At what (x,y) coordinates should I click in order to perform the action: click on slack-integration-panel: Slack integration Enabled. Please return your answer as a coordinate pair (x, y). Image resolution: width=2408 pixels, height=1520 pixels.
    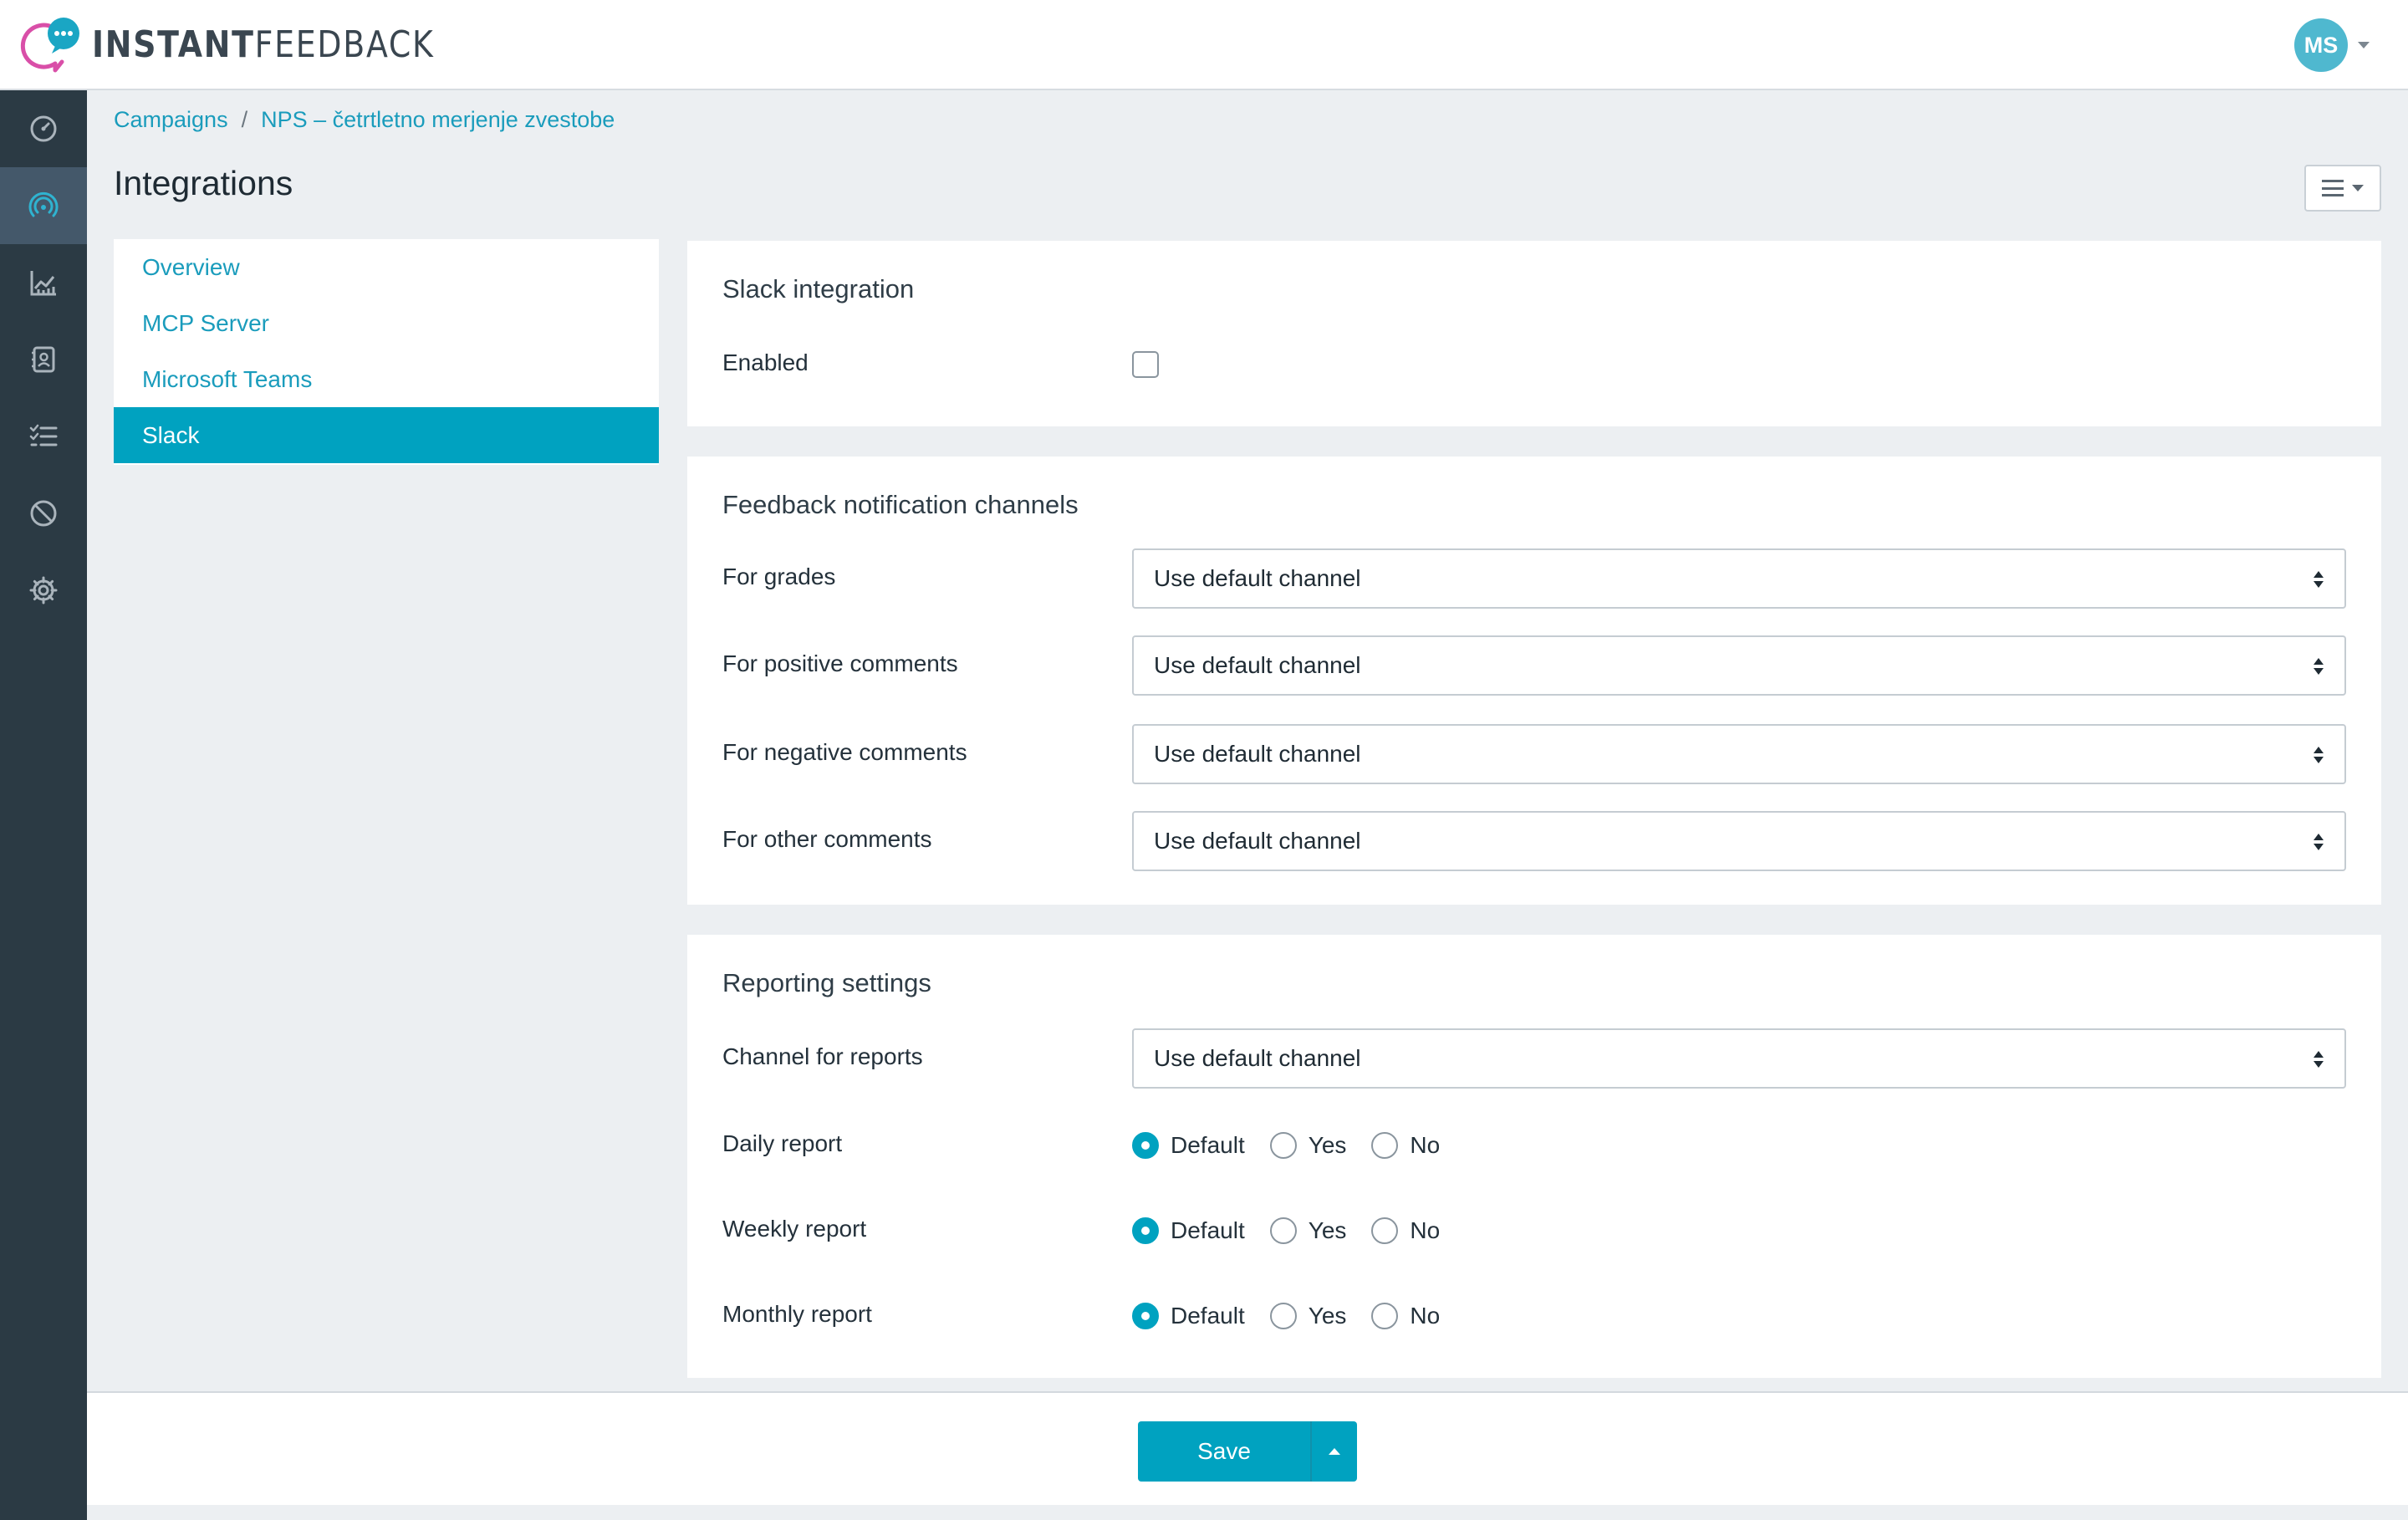
    Looking at the image, I should click on (1534, 334).